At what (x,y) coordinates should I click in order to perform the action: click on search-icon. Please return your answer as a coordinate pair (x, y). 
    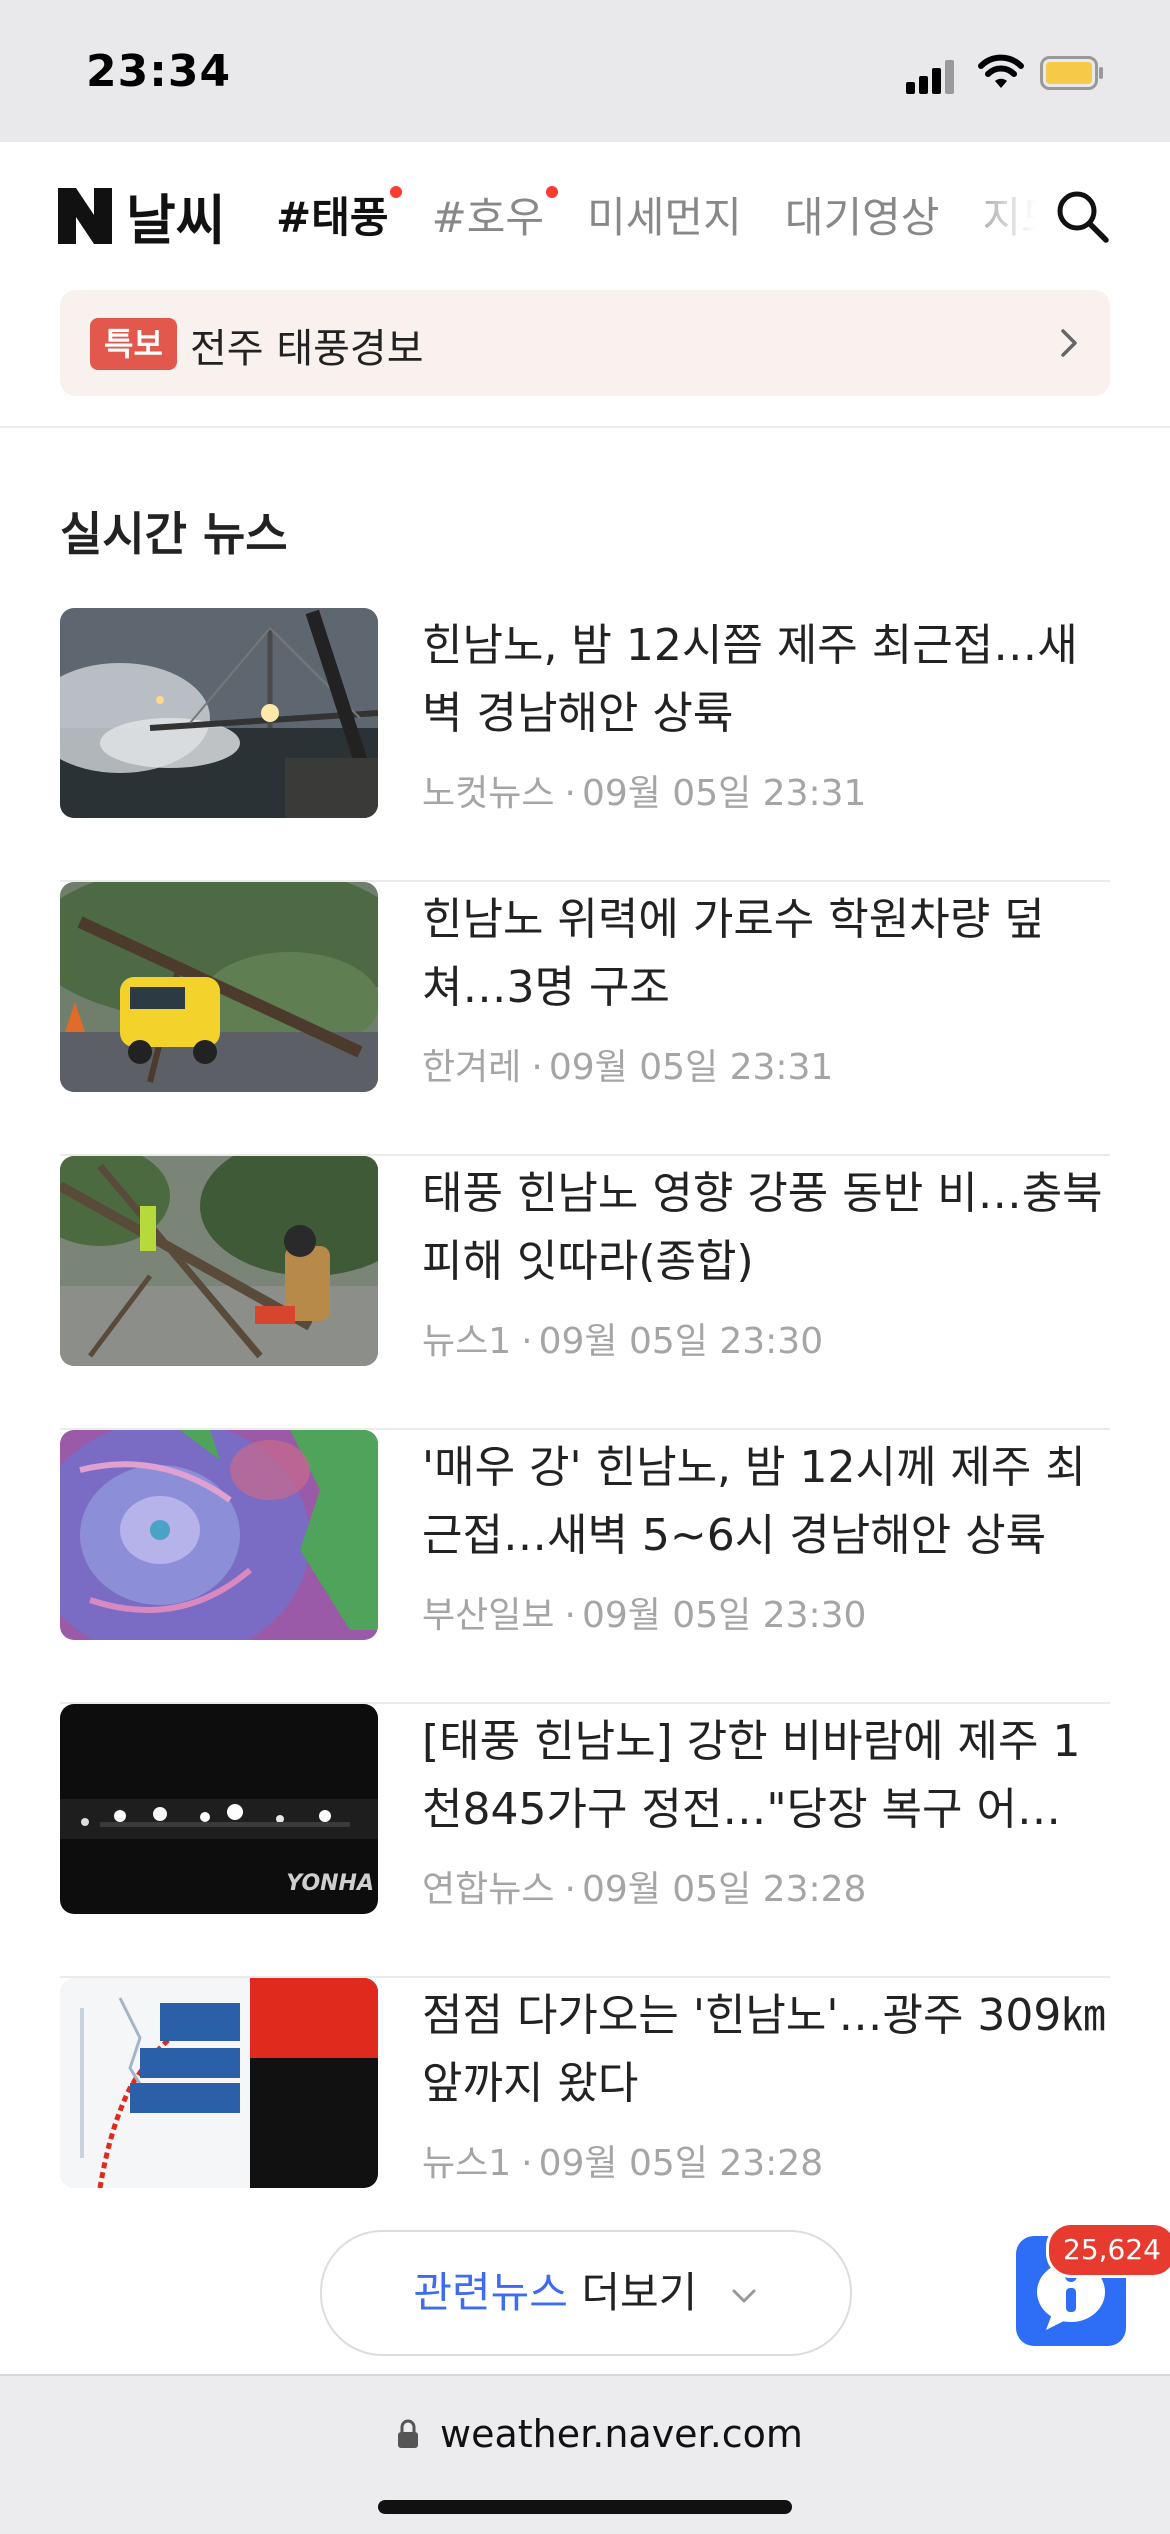
    Looking at the image, I should click on (1082, 216).